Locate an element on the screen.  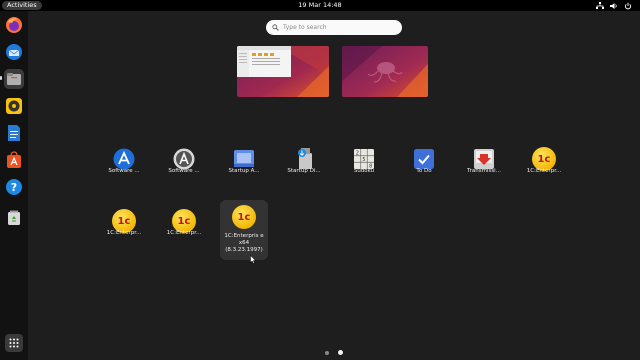
app-to-do: To Do is located at coordinates (424, 172).